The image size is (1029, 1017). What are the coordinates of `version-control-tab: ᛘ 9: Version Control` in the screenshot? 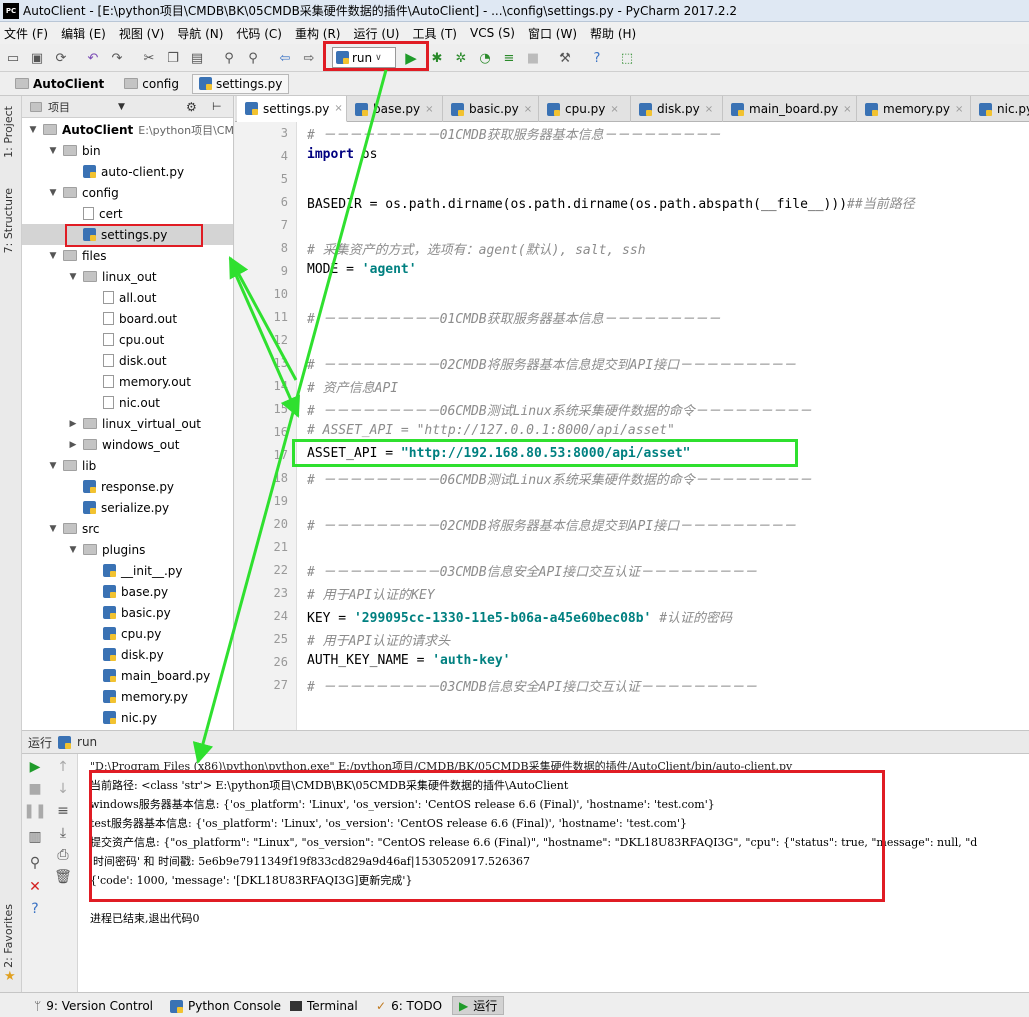 It's located at (93, 1006).